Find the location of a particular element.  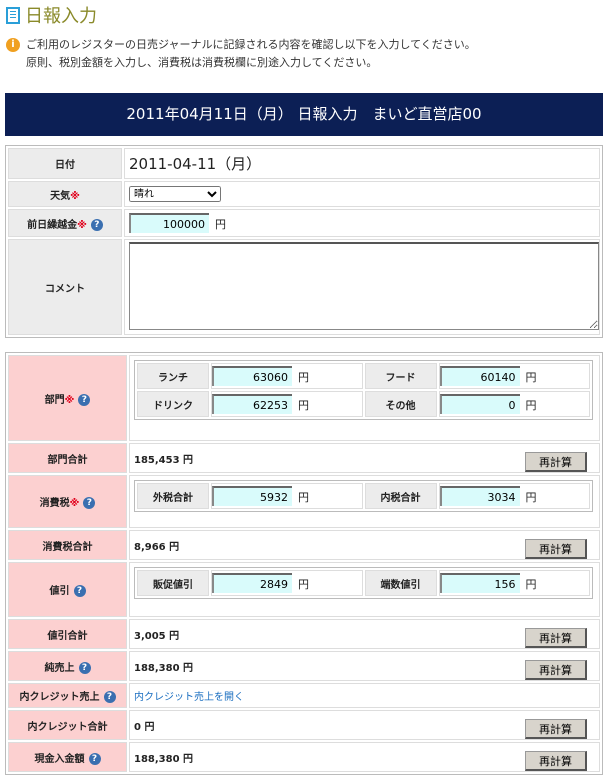

tax-label: 消費税※? is located at coordinates (67, 501).